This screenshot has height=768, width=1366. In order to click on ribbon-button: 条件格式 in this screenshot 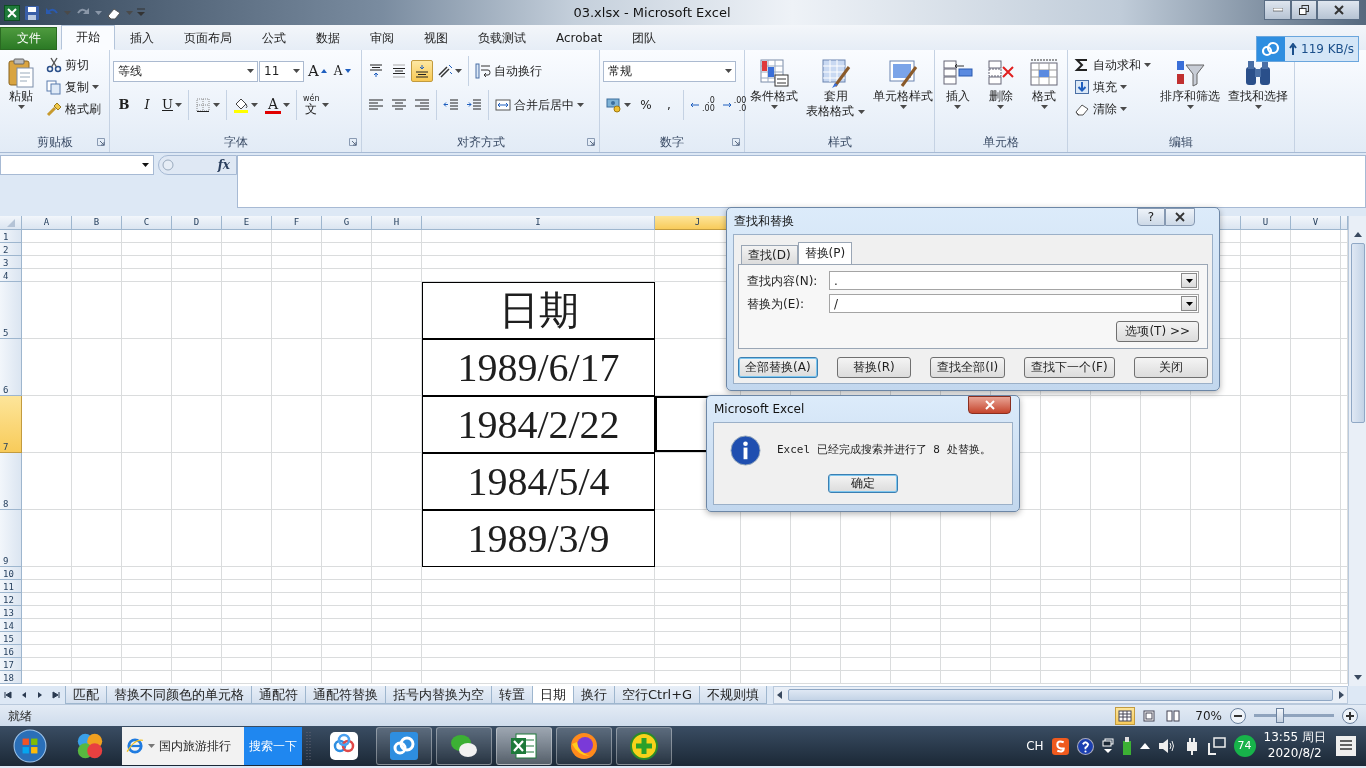, I will do `click(774, 93)`.